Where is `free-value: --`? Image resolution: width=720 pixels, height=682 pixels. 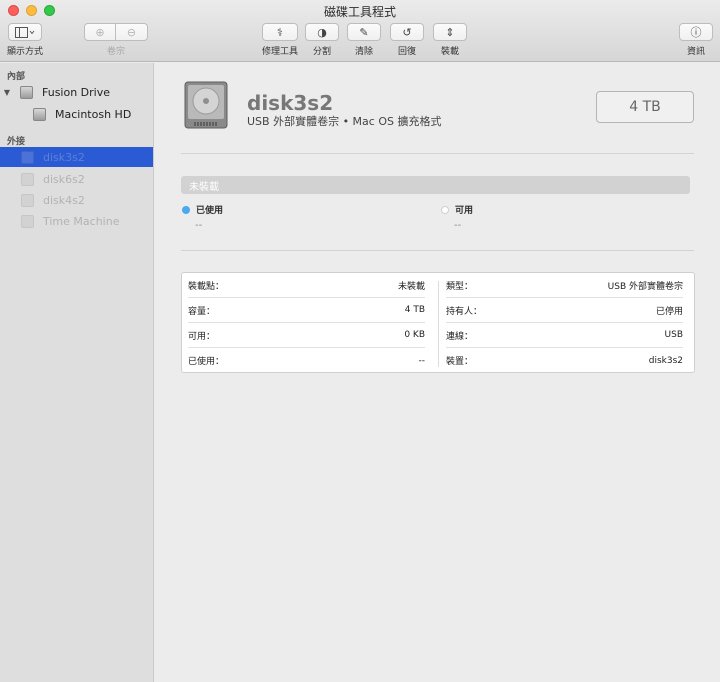 free-value: -- is located at coordinates (458, 225).